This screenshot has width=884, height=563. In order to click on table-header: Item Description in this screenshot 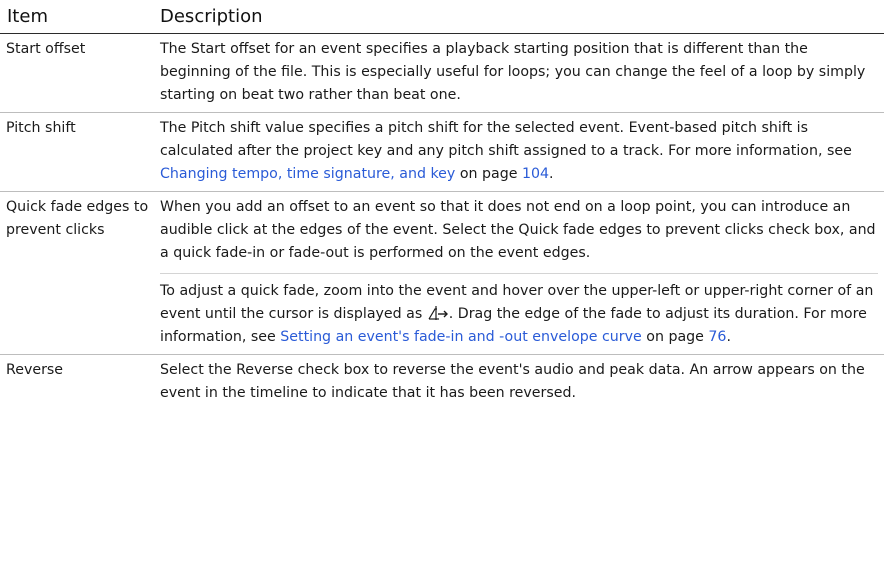, I will do `click(442, 17)`.